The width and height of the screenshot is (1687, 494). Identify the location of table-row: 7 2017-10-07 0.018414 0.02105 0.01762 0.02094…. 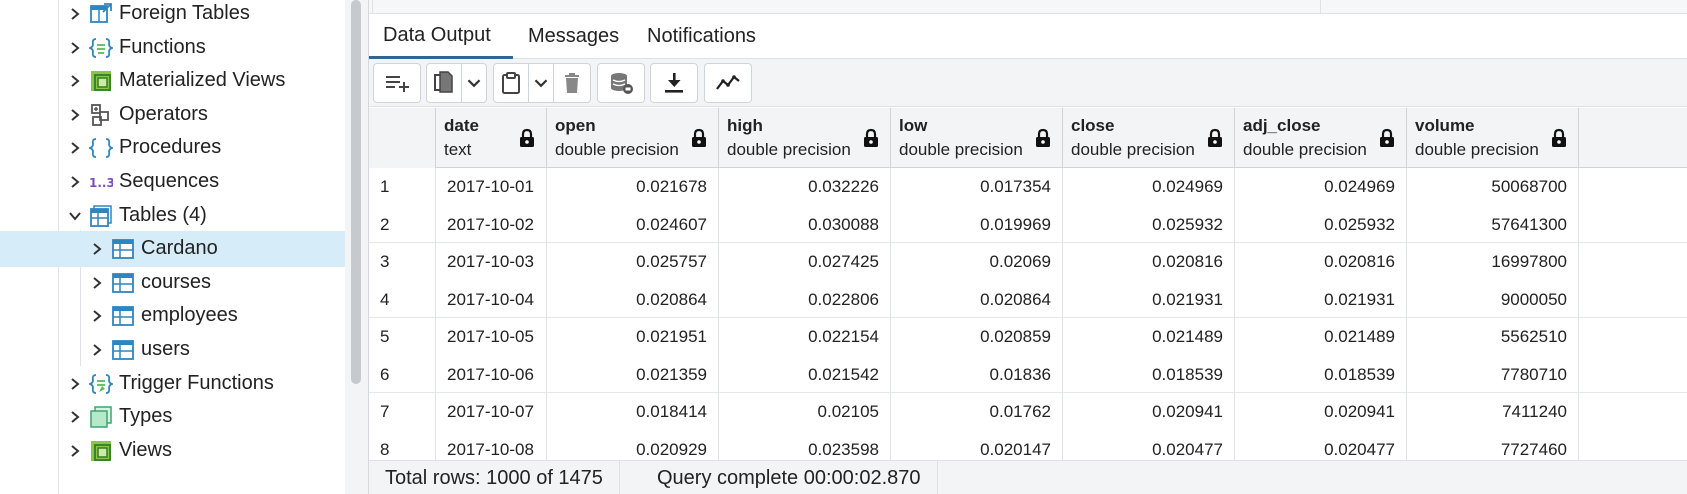
(1028, 412).